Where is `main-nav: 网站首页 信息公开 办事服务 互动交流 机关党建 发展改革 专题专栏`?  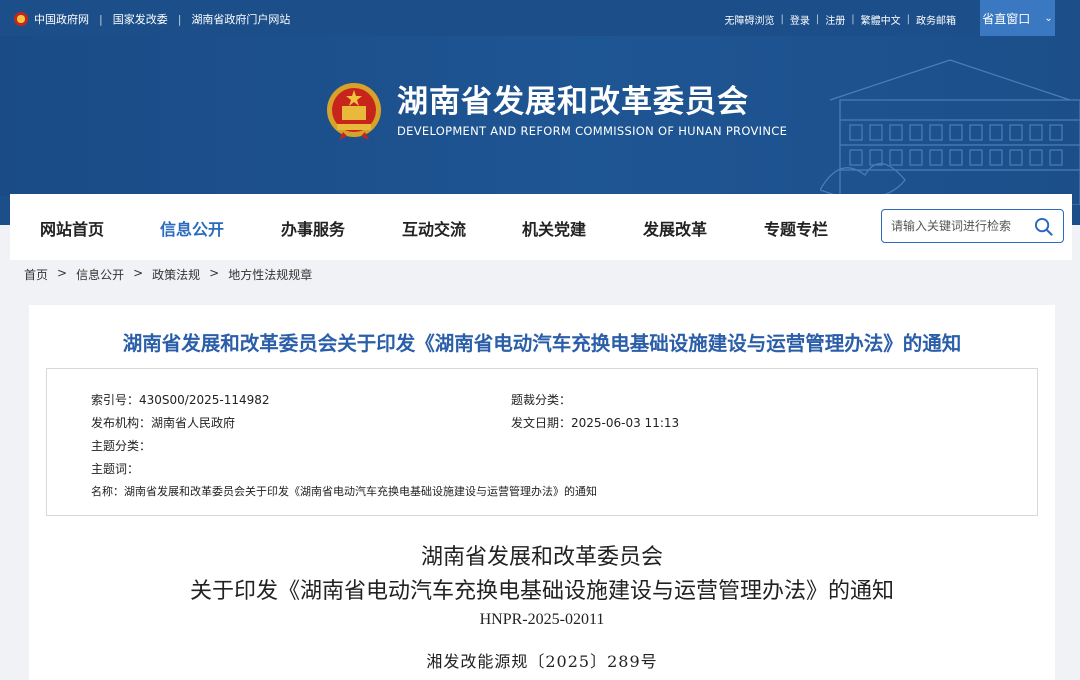
main-nav: 网站首页 信息公开 办事服务 互动交流 机关党建 发展改革 专题专栏 is located at coordinates (541, 227).